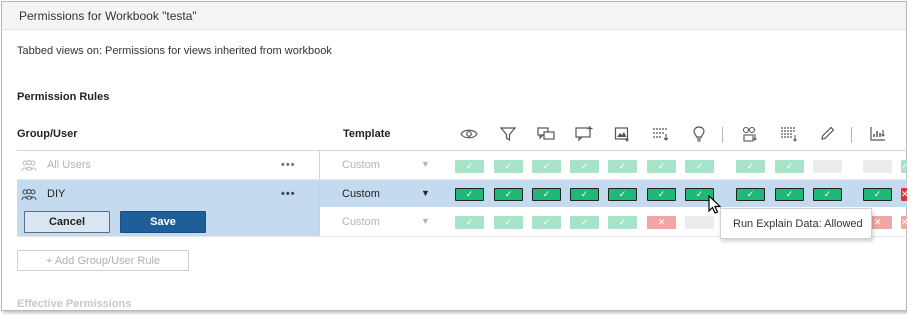  Describe the element at coordinates (715, 204) in the screenshot. I see `mouse-cursor-icon` at that location.